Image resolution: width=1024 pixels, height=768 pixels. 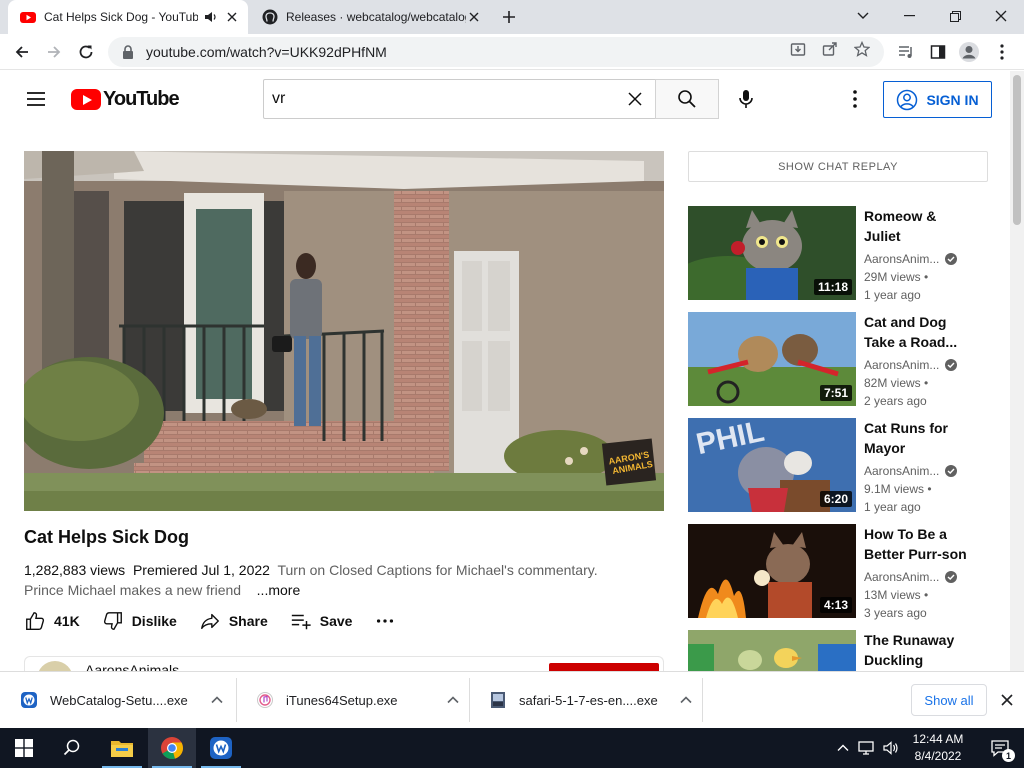 What do you see at coordinates (772, 571) in the screenshot?
I see `video-thumbnail: 4:13` at bounding box center [772, 571].